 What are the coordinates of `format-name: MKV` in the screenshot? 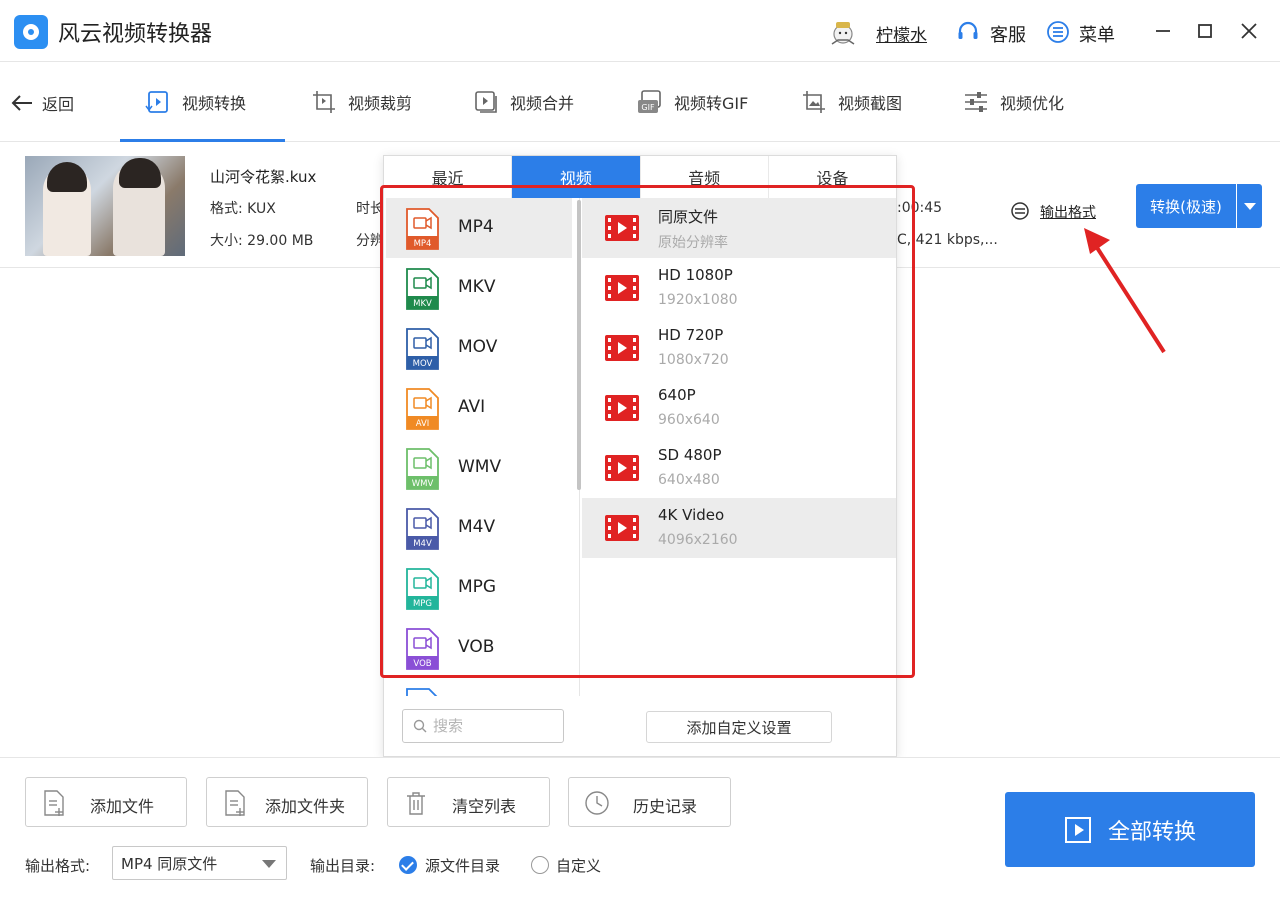 It's located at (477, 287).